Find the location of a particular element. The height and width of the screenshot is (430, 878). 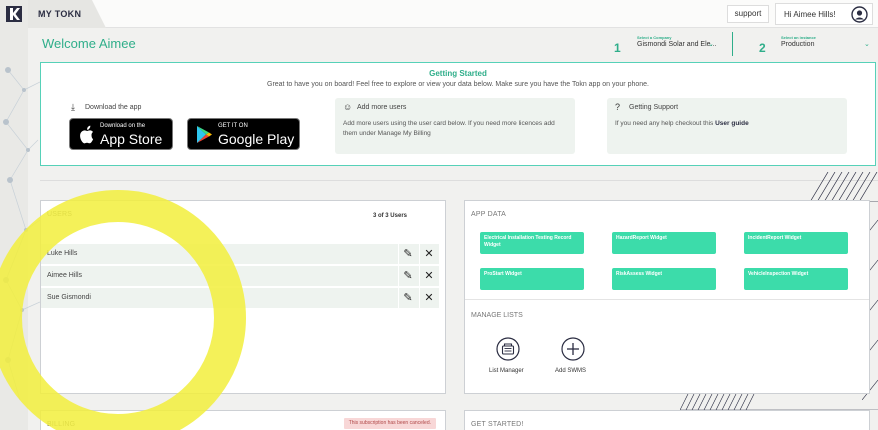

subscription-status-badge: This subscription has been canceled. is located at coordinates (389, 423).